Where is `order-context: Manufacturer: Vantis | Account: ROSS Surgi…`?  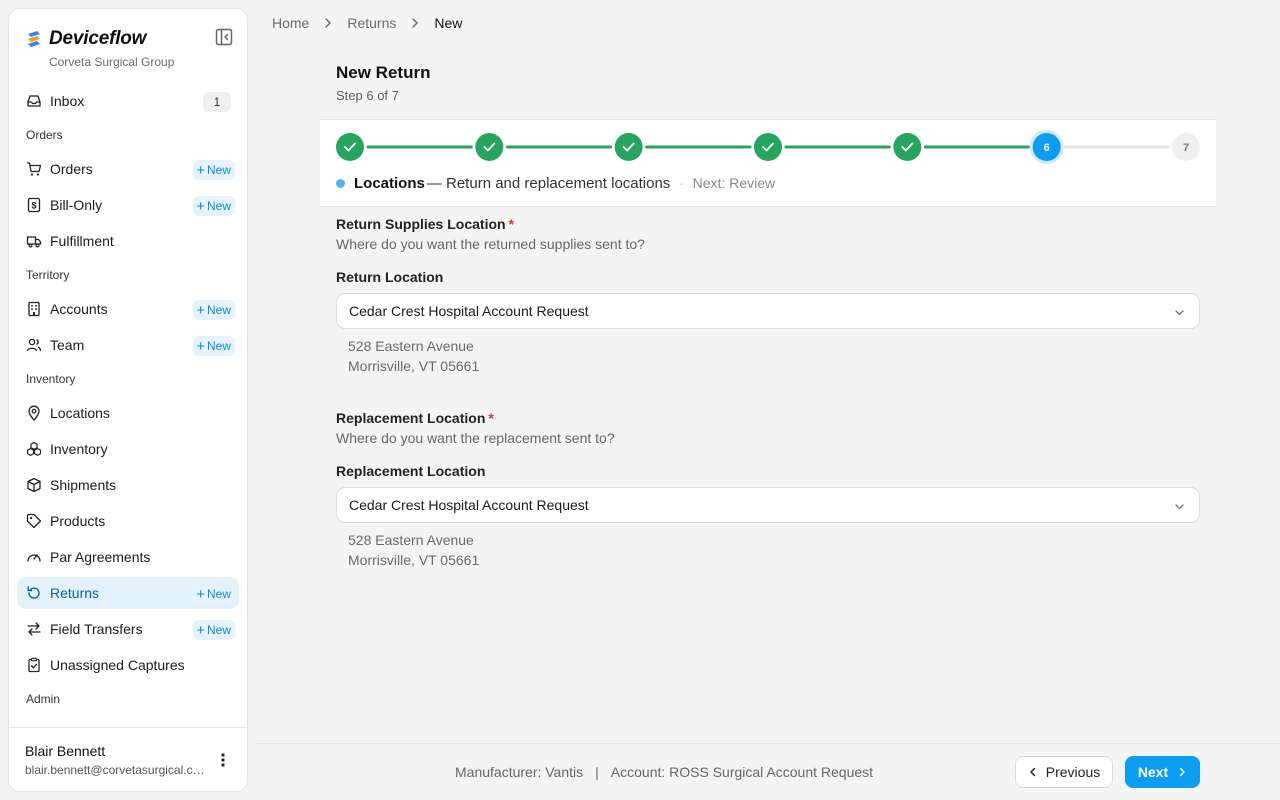
order-context: Manufacturer: Vantis | Account: ROSS Surgi… is located at coordinates (664, 772).